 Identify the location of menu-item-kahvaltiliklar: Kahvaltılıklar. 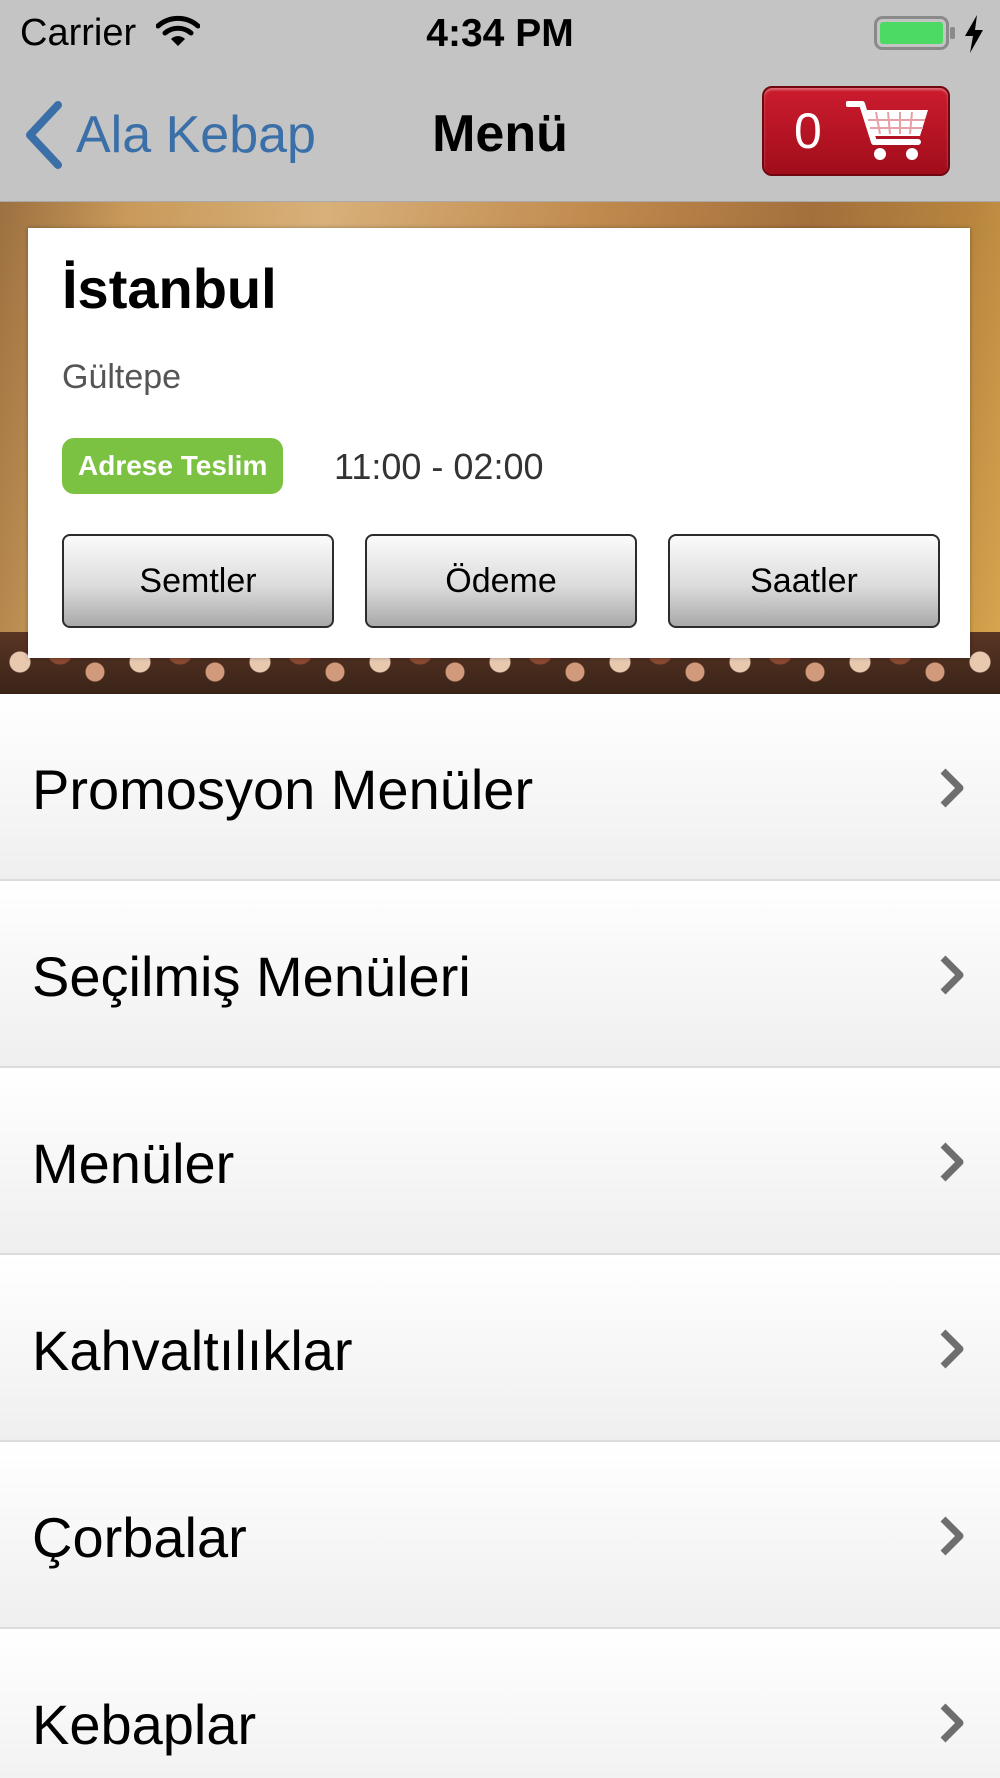
(500, 1348).